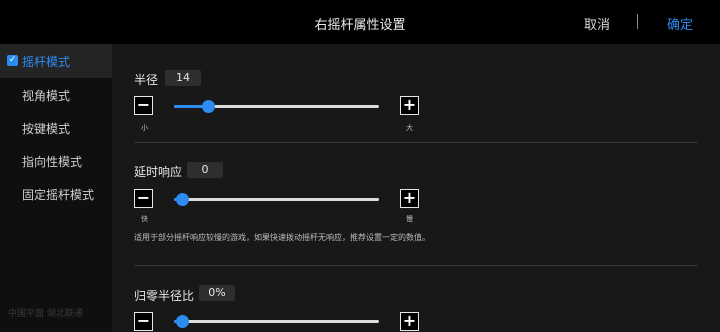 This screenshot has width=720, height=332. What do you see at coordinates (597, 23) in the screenshot?
I see `cancel-button: 取消` at bounding box center [597, 23].